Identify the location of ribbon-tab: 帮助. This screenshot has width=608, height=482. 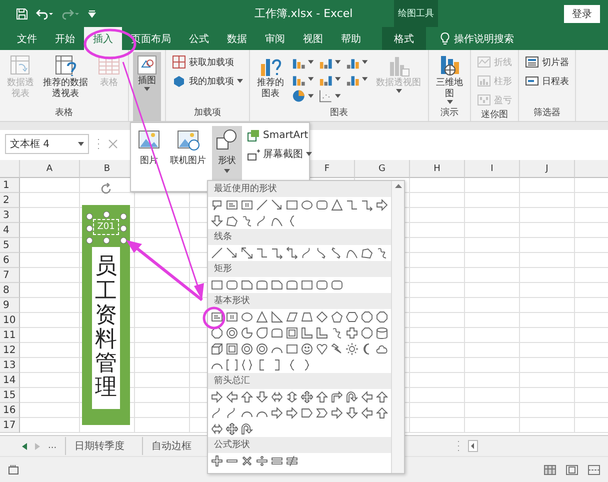
(351, 38).